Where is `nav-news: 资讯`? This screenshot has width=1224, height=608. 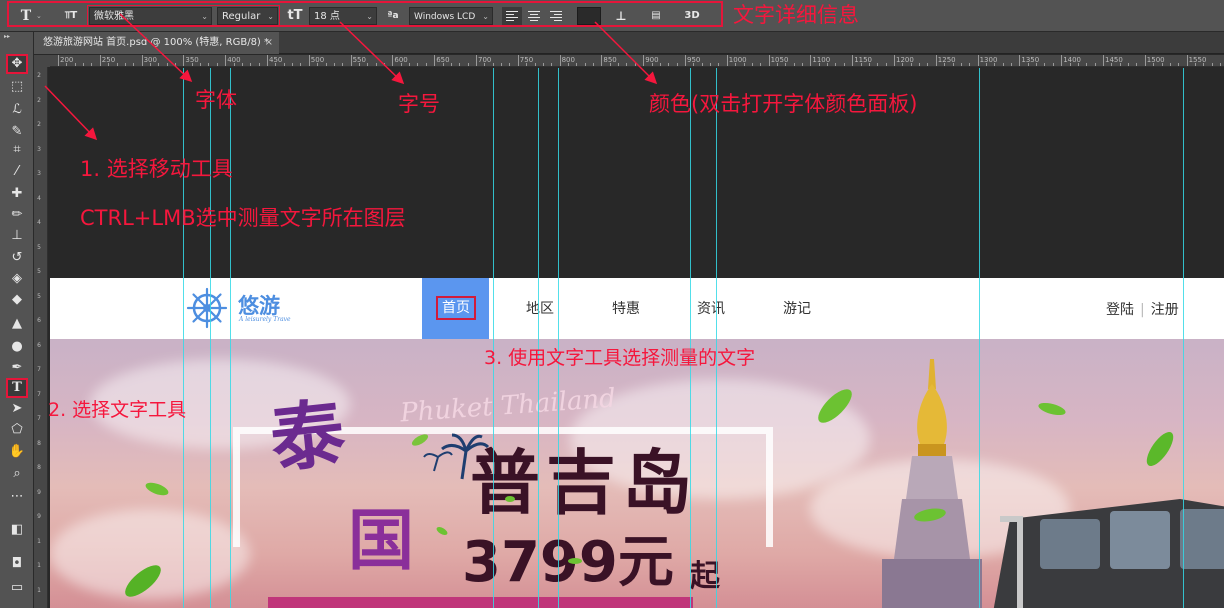
nav-news: 资讯 is located at coordinates (711, 308).